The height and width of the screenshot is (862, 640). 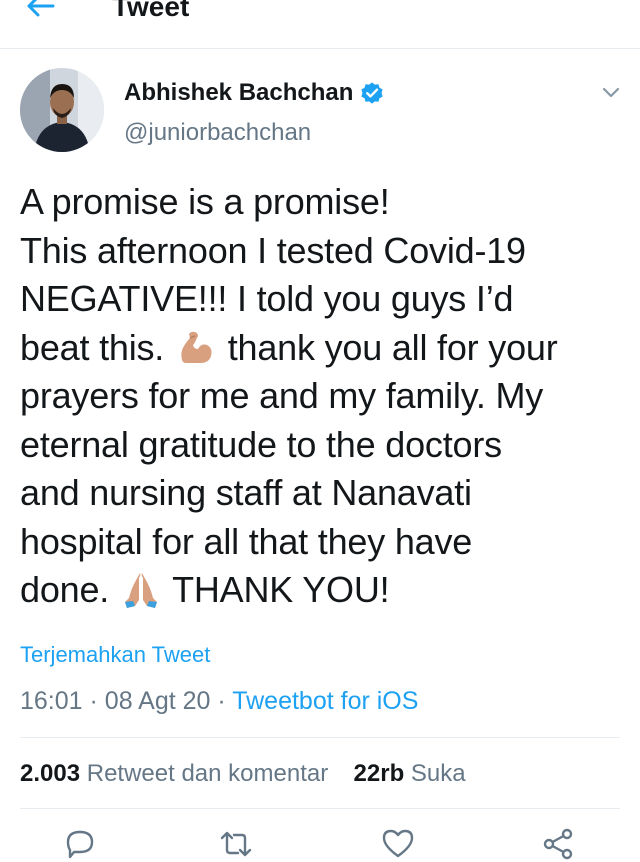 I want to click on likes-stat: 22rb Suka, so click(x=410, y=773).